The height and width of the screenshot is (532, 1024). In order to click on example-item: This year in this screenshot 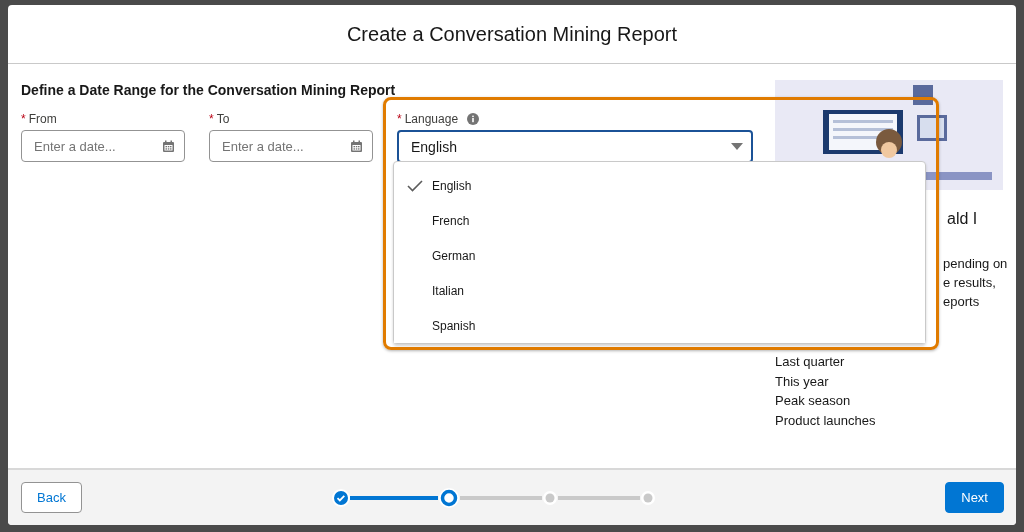, I will do `click(802, 381)`.